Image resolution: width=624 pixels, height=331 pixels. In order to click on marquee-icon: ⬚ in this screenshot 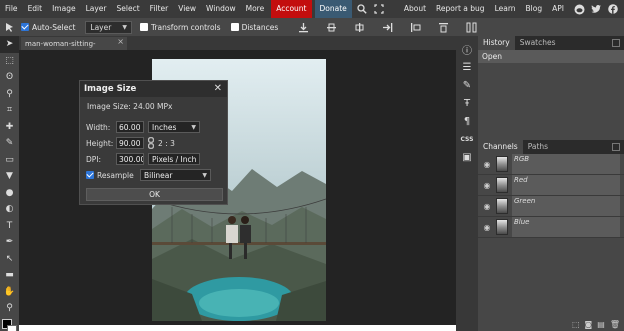, I will do `click(9, 60)`.